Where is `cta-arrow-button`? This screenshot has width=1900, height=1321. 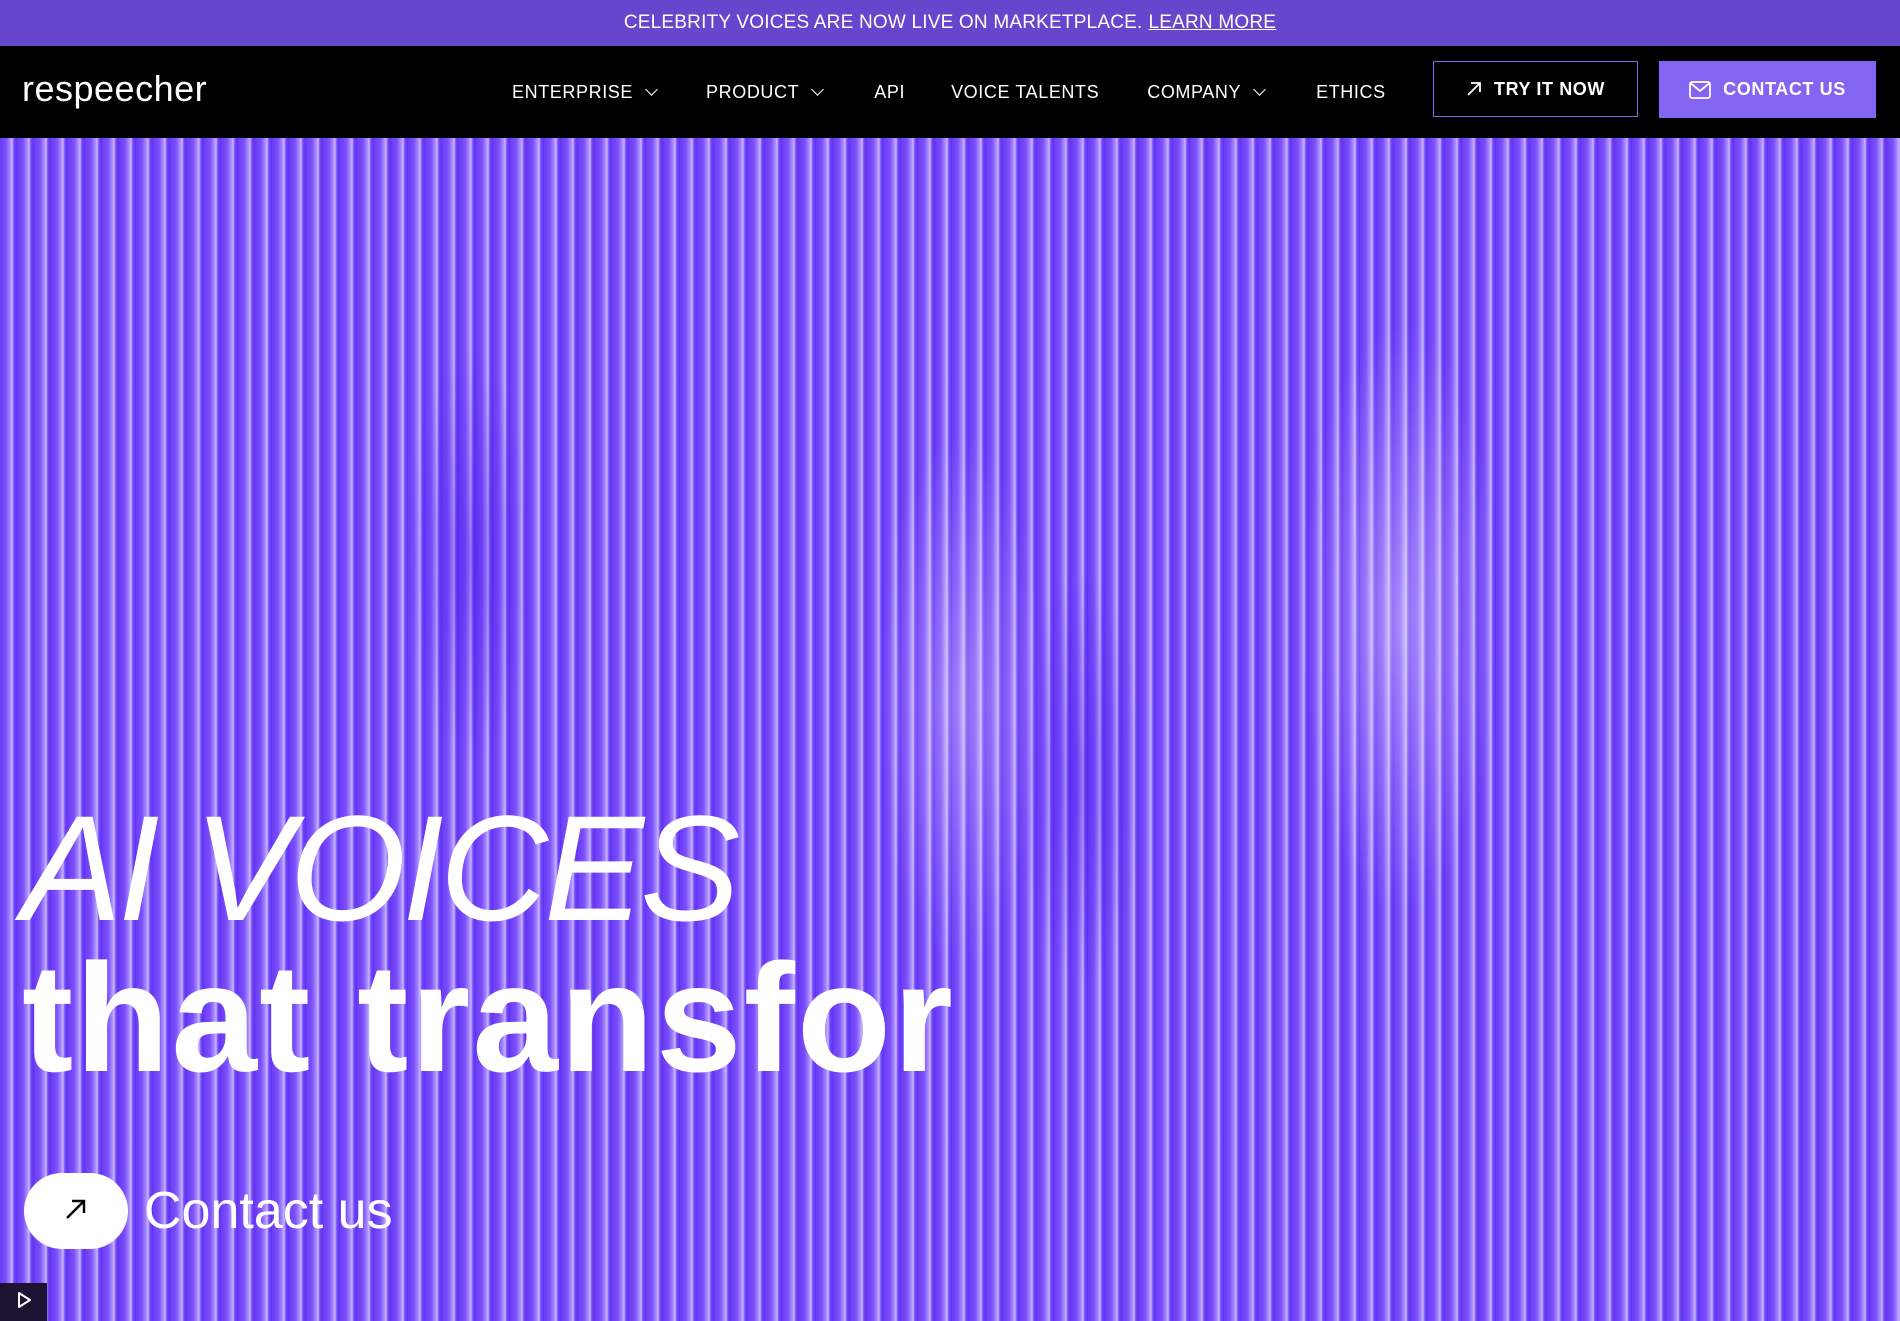
cta-arrow-button is located at coordinates (76, 1211).